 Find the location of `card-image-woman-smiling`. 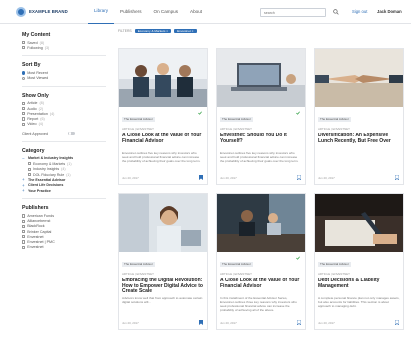

card-image-woman-smiling is located at coordinates (163, 223).